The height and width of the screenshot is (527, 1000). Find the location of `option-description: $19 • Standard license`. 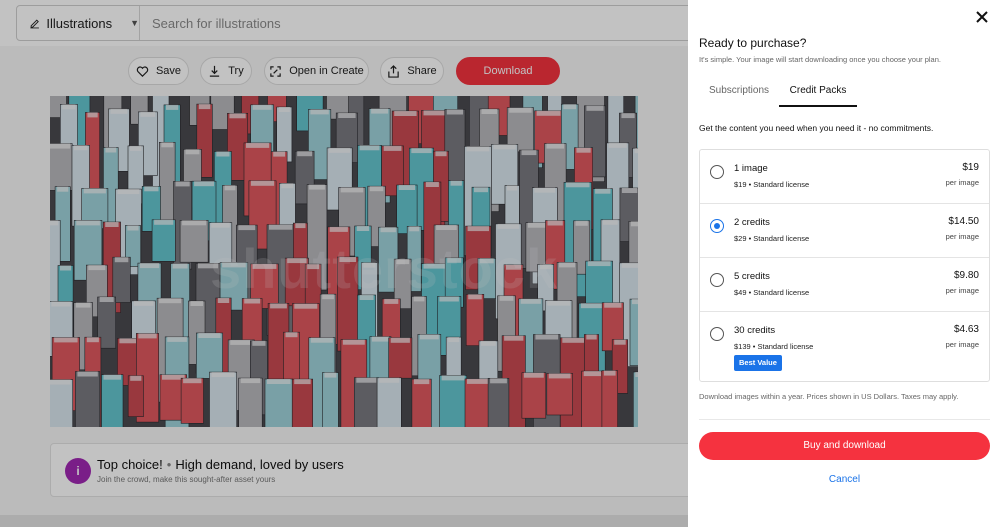

option-description: $19 • Standard license is located at coordinates (772, 184).